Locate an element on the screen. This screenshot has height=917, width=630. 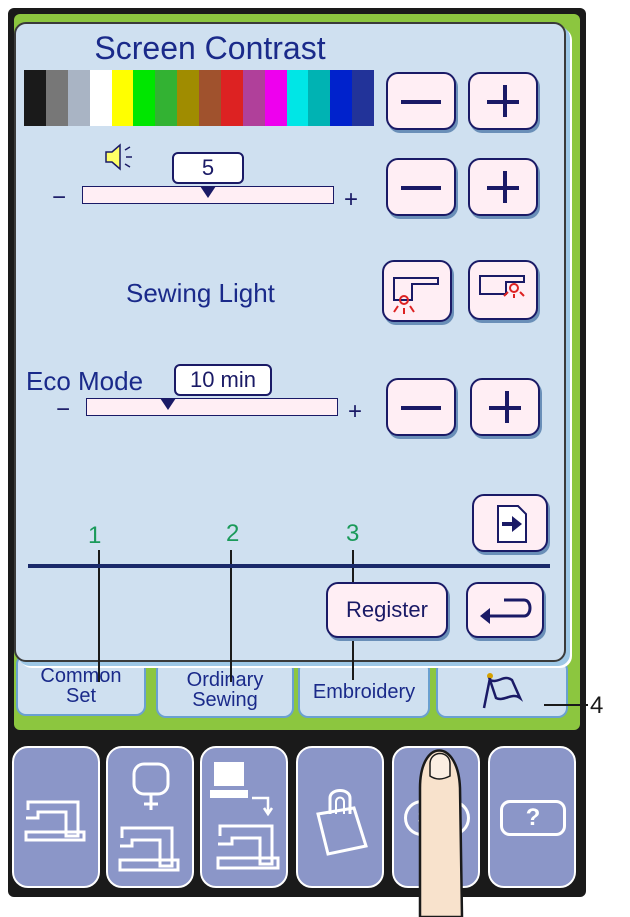
volume-minus-sign: − is located at coordinates (59, 197).